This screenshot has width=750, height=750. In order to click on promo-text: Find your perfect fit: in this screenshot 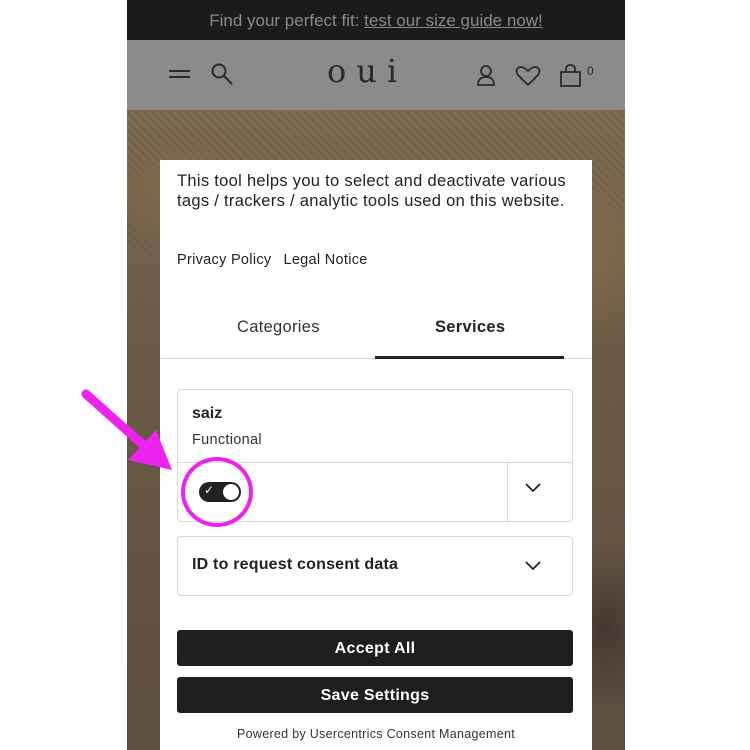, I will do `click(287, 20)`.